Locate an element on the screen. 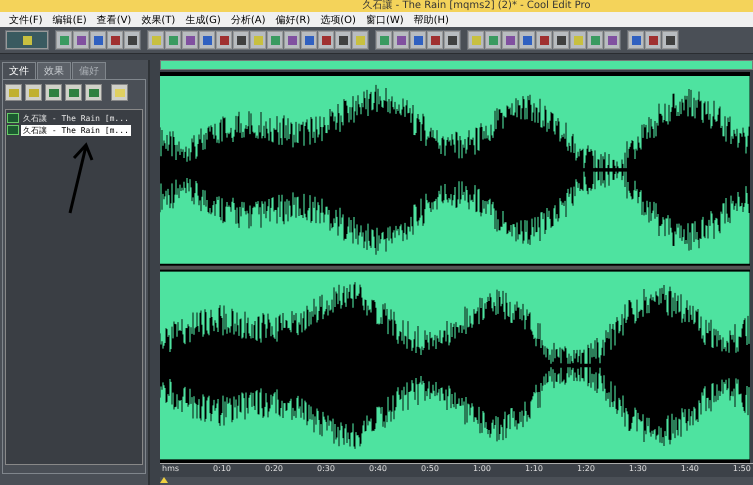 The width and height of the screenshot is (753, 485). time-label: 0:10 is located at coordinates (222, 470).